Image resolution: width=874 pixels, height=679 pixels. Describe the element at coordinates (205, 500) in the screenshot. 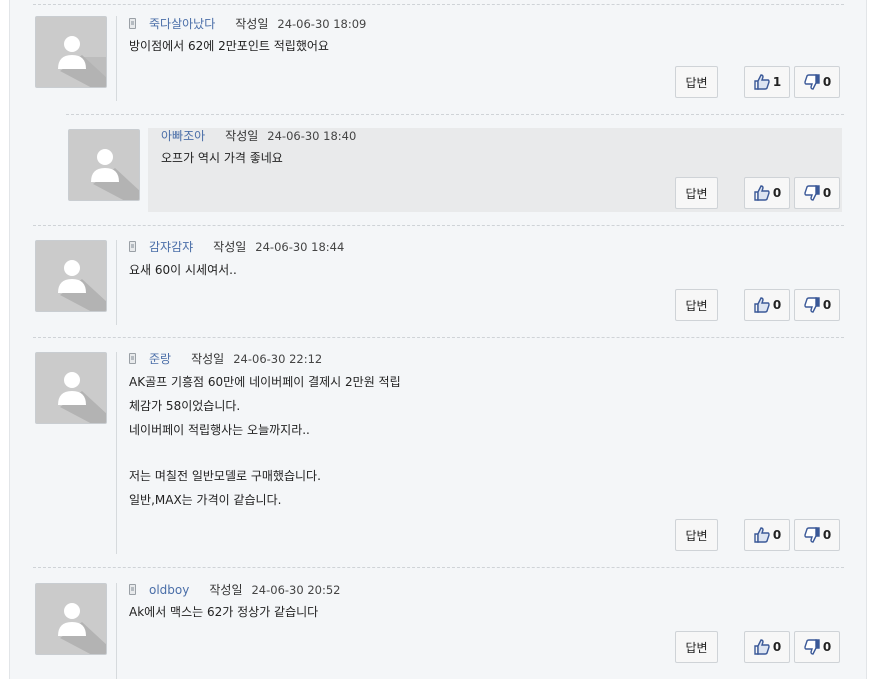

I see `comment-line: 일반,MAX는 가격이 같습니다.` at that location.